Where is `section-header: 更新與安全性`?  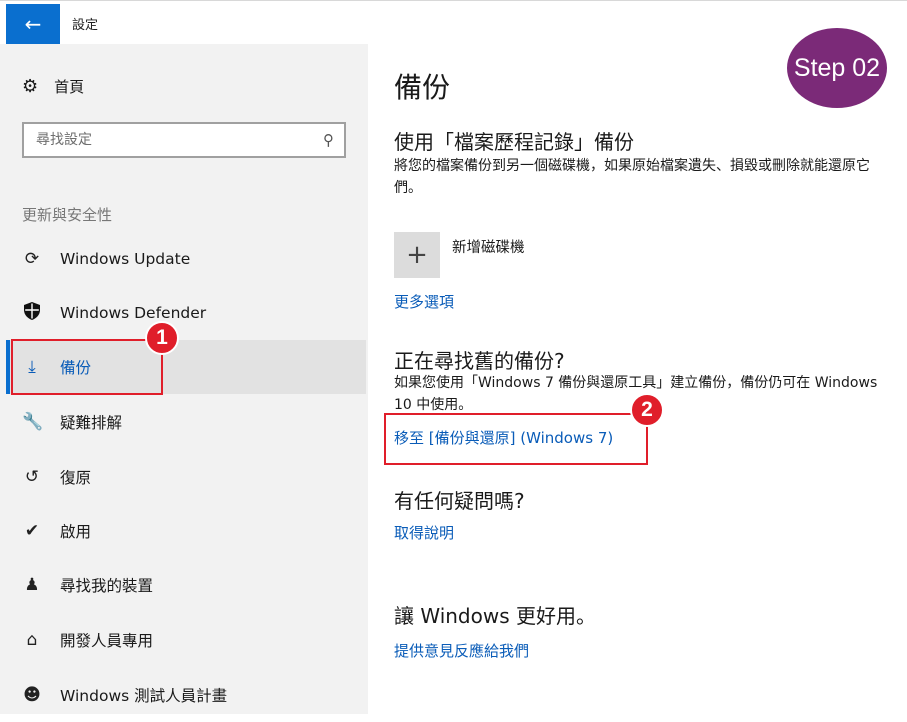 section-header: 更新與安全性 is located at coordinates (67, 215).